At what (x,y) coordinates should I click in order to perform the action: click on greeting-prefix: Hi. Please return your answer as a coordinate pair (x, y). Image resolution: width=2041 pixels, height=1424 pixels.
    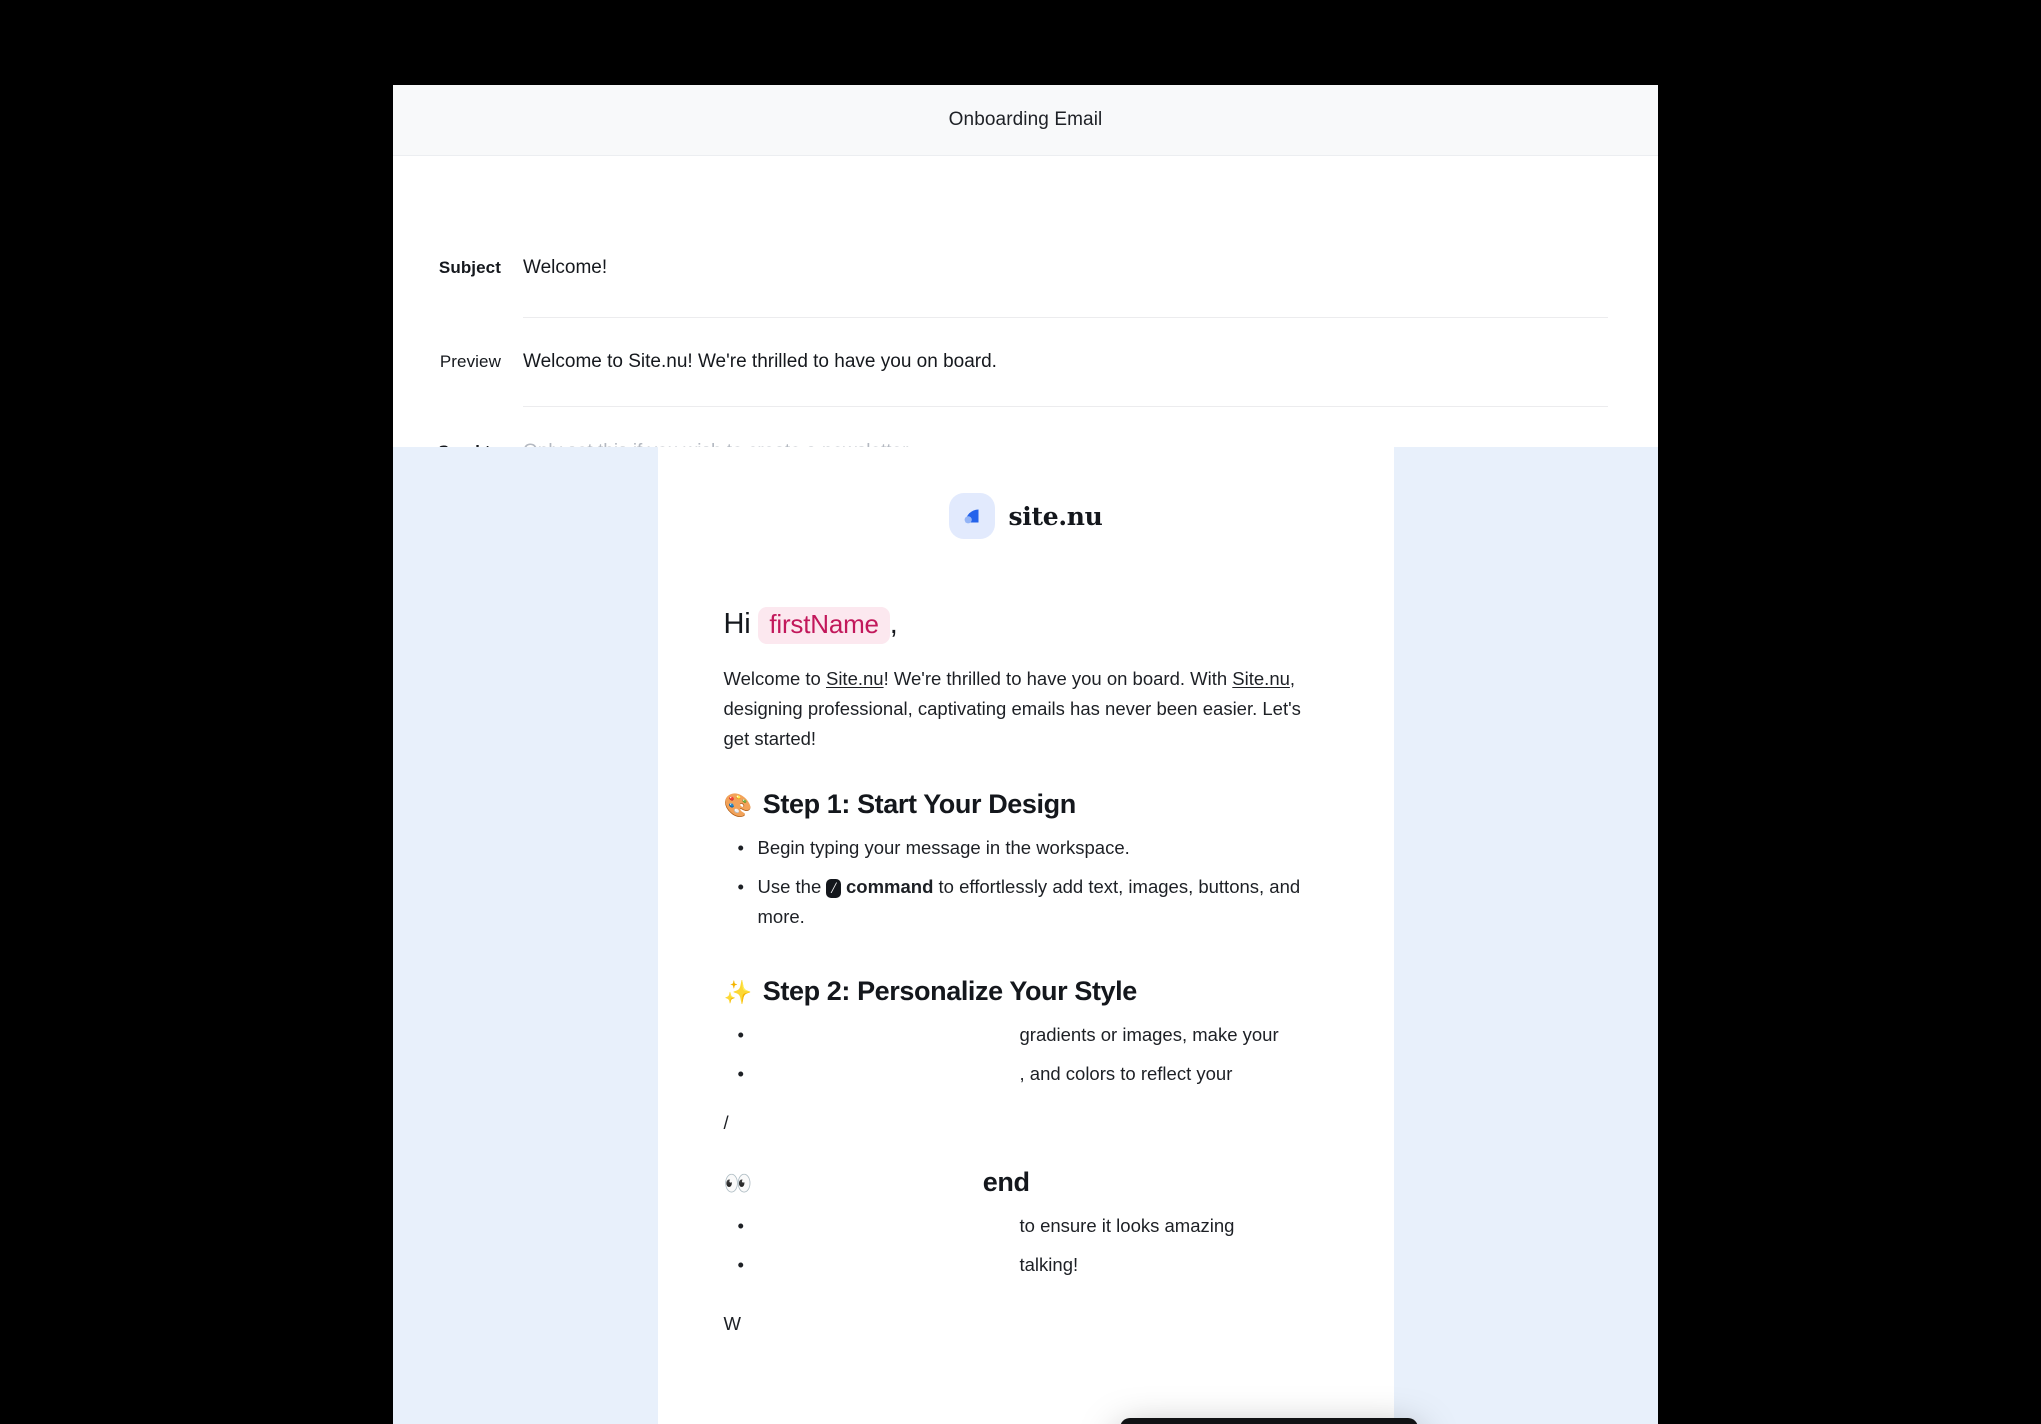
    Looking at the image, I should click on (737, 624).